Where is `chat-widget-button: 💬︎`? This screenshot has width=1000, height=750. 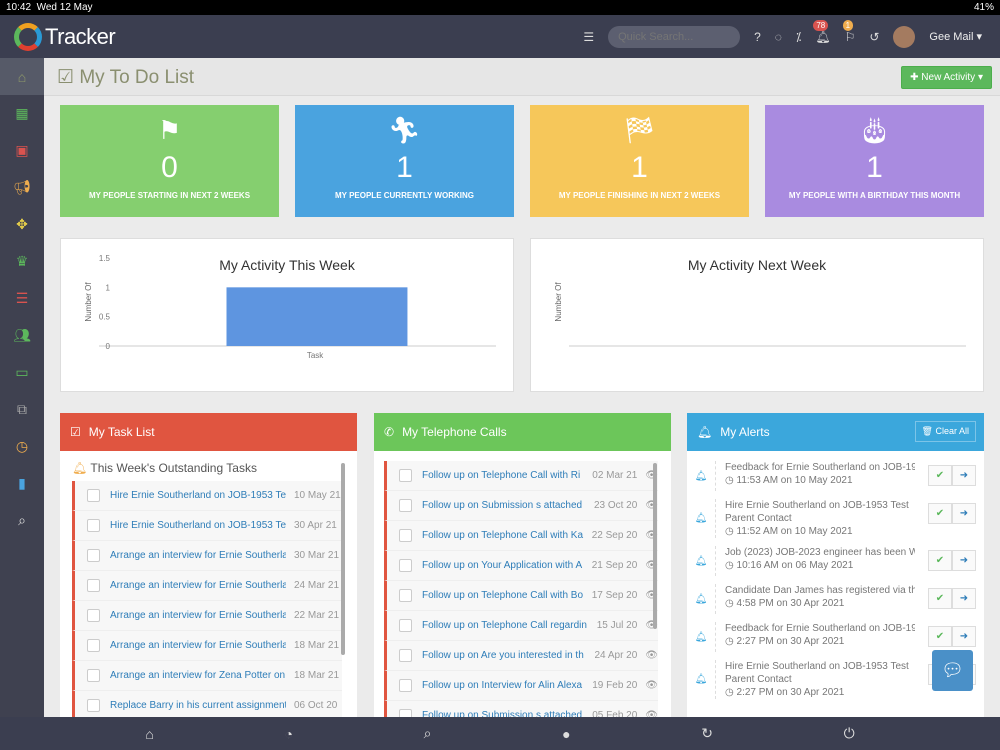
chat-widget-button: 💬︎ is located at coordinates (952, 670).